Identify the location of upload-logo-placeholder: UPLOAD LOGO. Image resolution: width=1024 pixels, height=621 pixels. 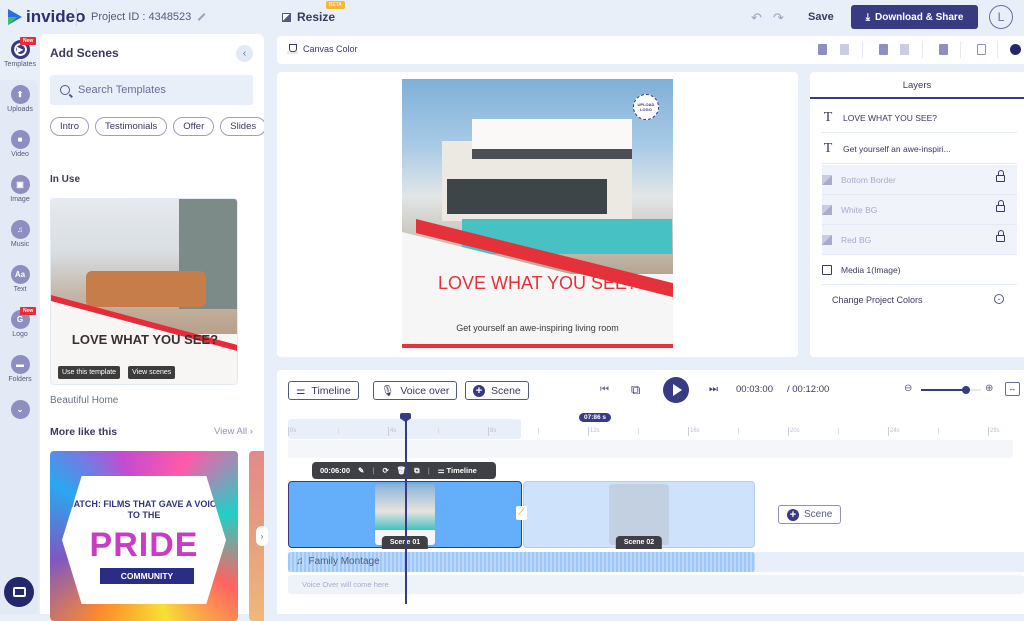
(646, 107).